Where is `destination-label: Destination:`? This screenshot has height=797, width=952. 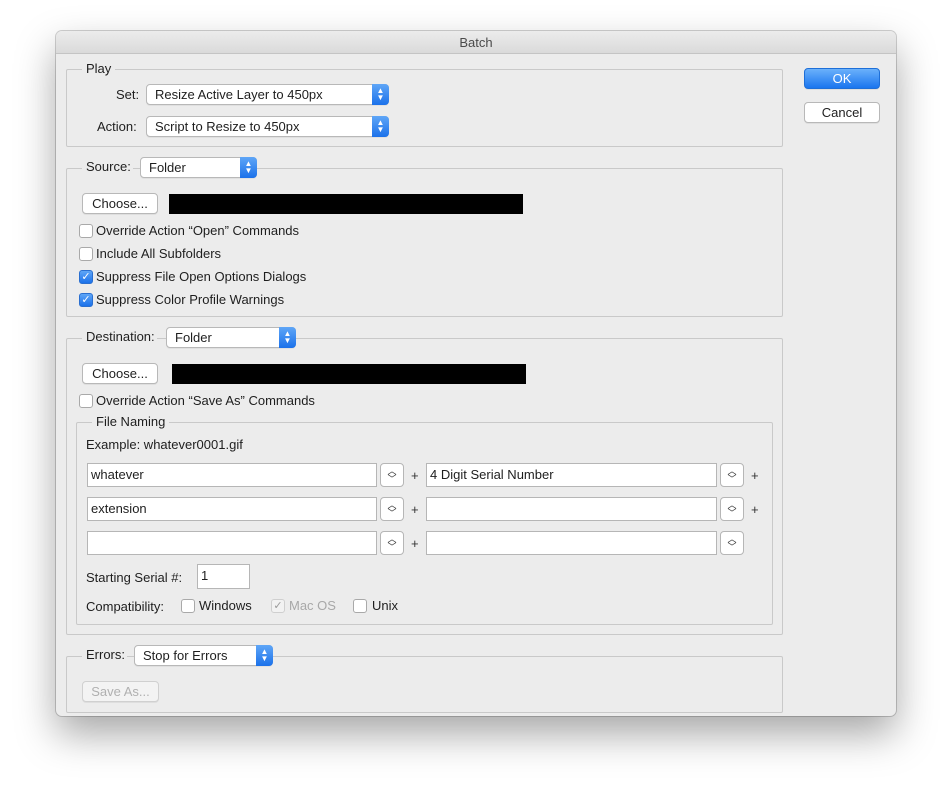 destination-label: Destination: is located at coordinates (119, 337).